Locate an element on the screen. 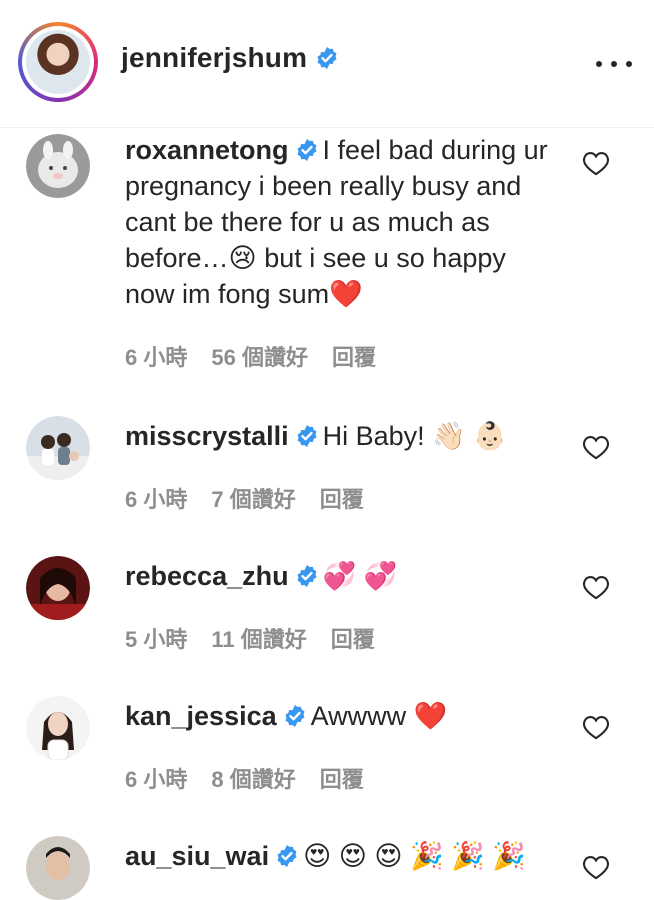 The height and width of the screenshot is (900, 654). post-header: jenniferjshum is located at coordinates (327, 64).